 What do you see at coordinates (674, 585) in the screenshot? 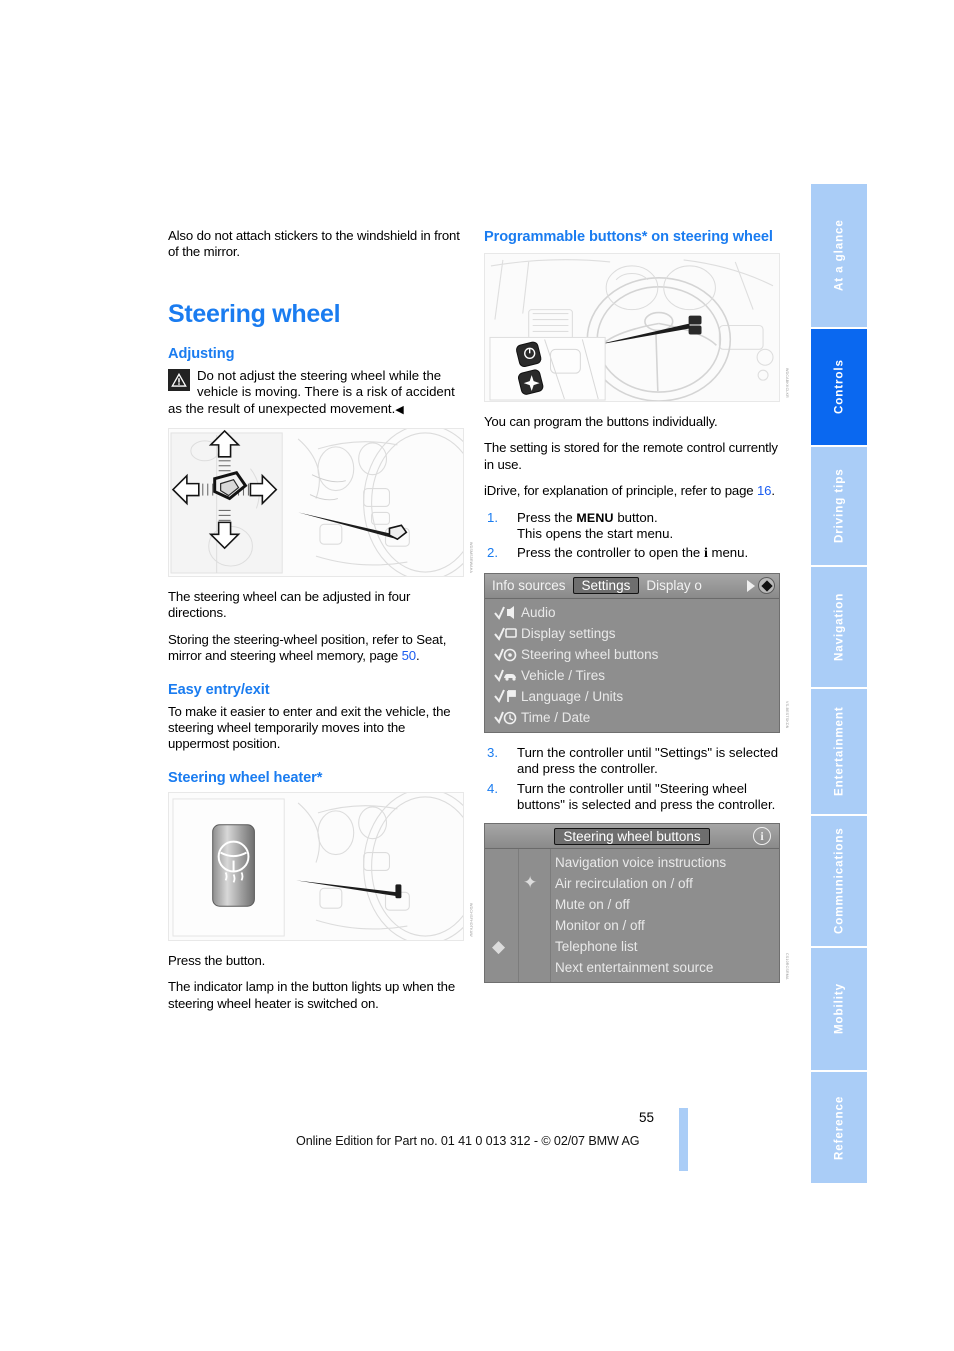
I see `idrive-tab-display: Display o` at bounding box center [674, 585].